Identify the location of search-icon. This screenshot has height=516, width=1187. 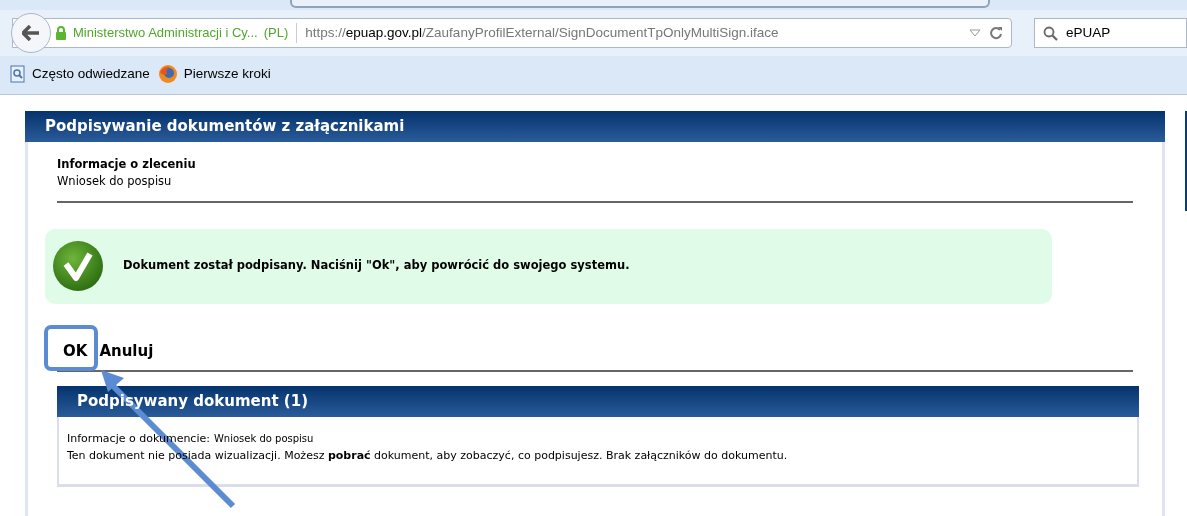
(1050, 33).